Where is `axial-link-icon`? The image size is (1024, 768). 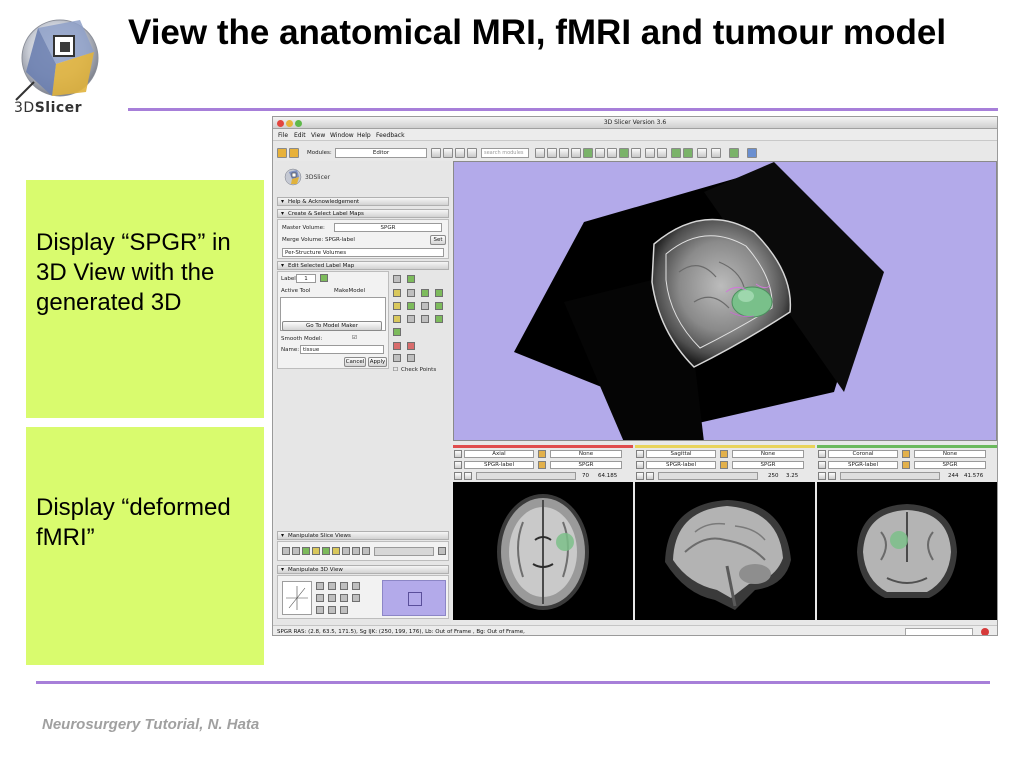
axial-link-icon is located at coordinates (458, 476).